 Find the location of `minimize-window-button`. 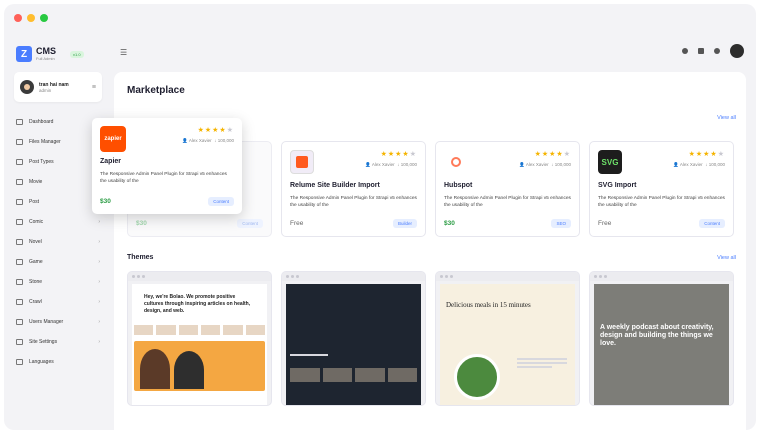

minimize-window-button is located at coordinates (31, 18).